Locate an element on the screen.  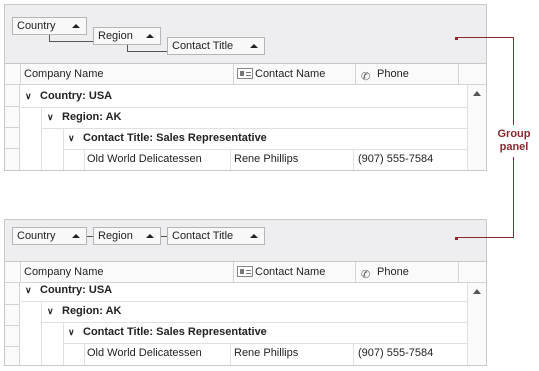
callout-line-top is located at coordinates (486, 37).